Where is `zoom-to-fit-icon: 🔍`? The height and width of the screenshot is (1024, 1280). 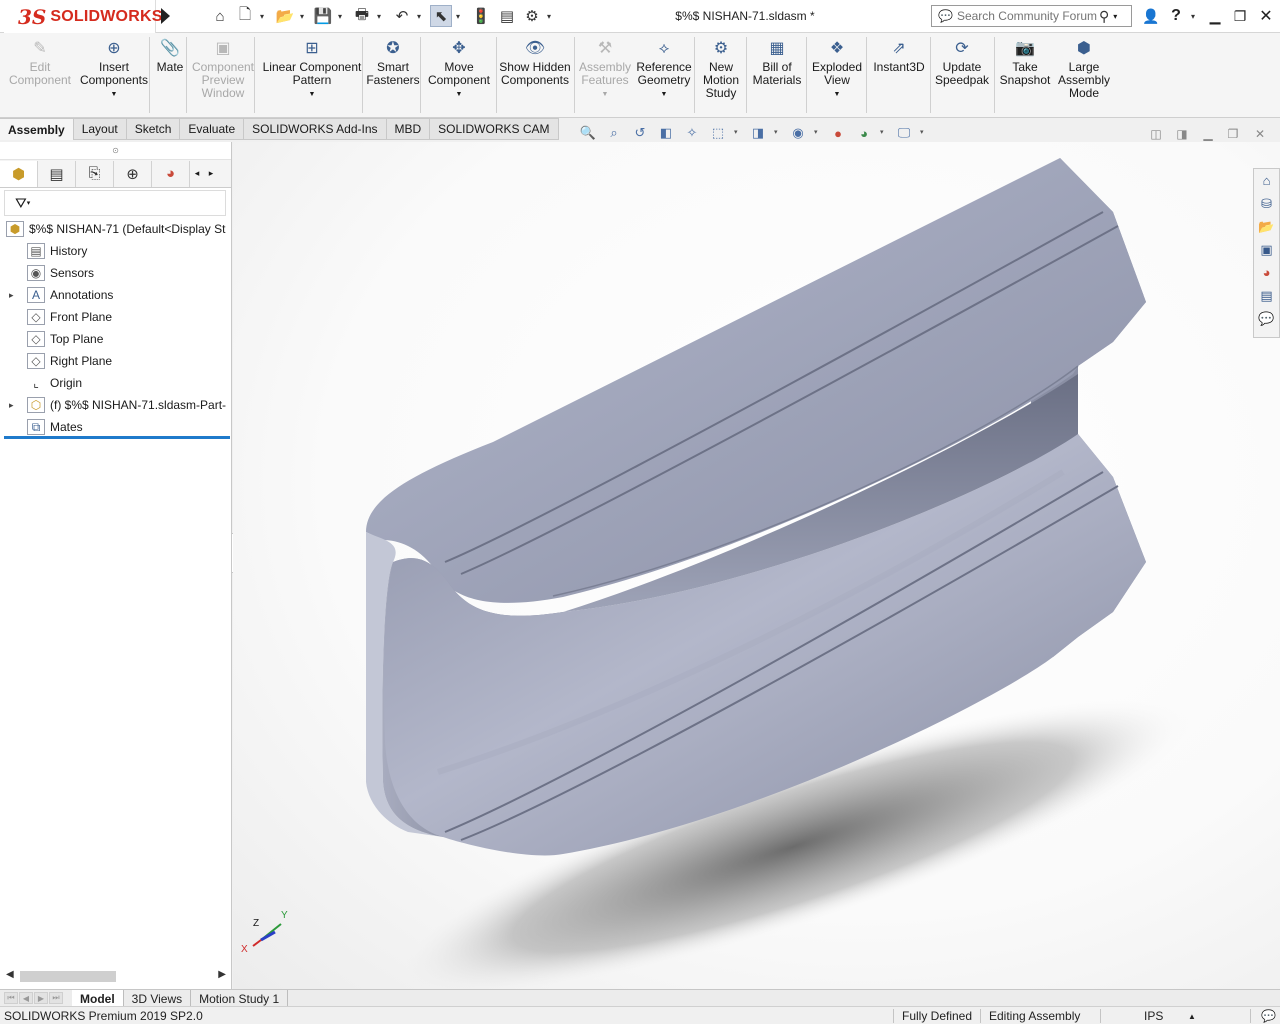 zoom-to-fit-icon: 🔍 is located at coordinates (588, 133).